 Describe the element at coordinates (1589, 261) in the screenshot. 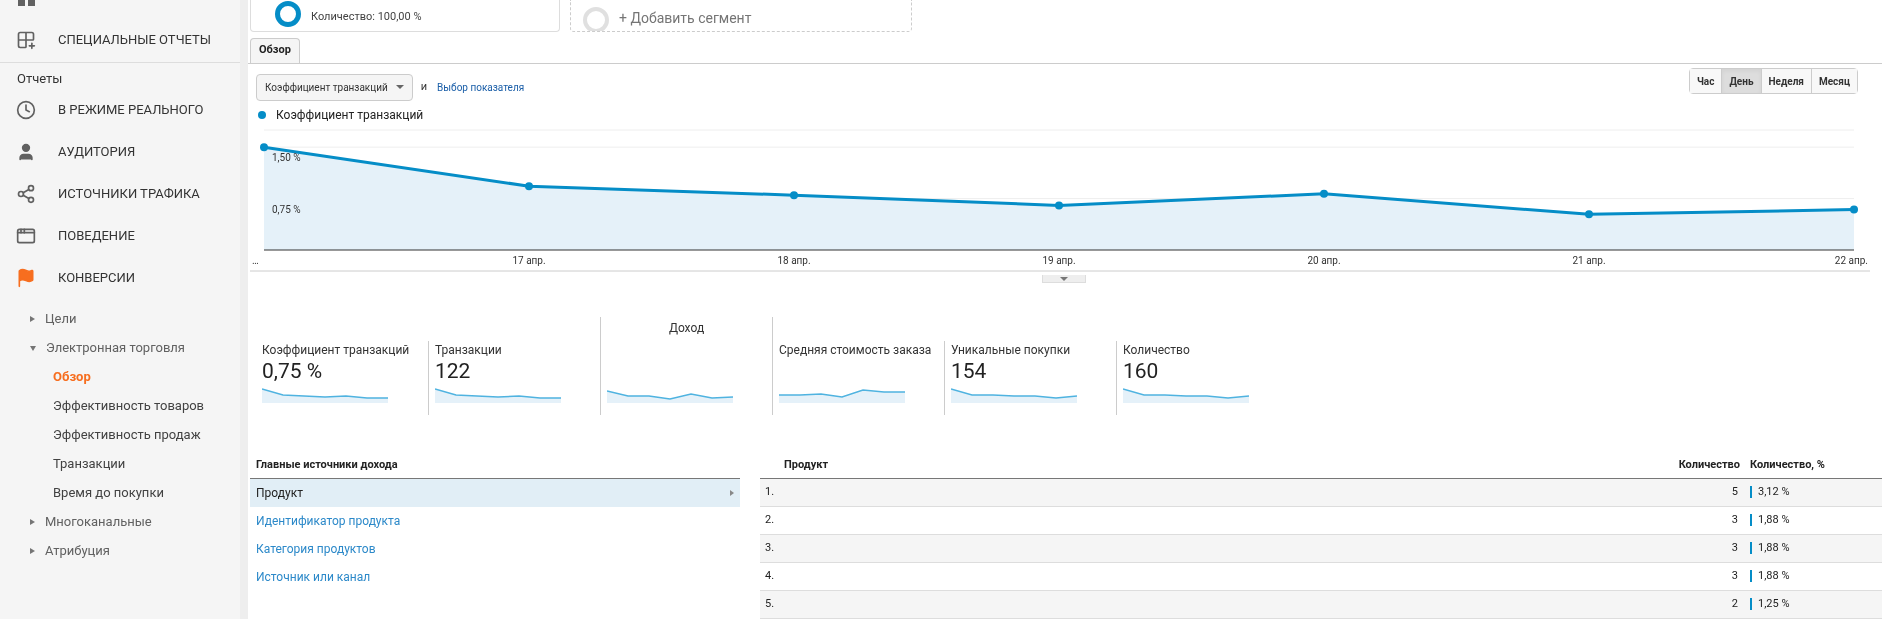

I see `x-tick-label: 21 апр.` at that location.